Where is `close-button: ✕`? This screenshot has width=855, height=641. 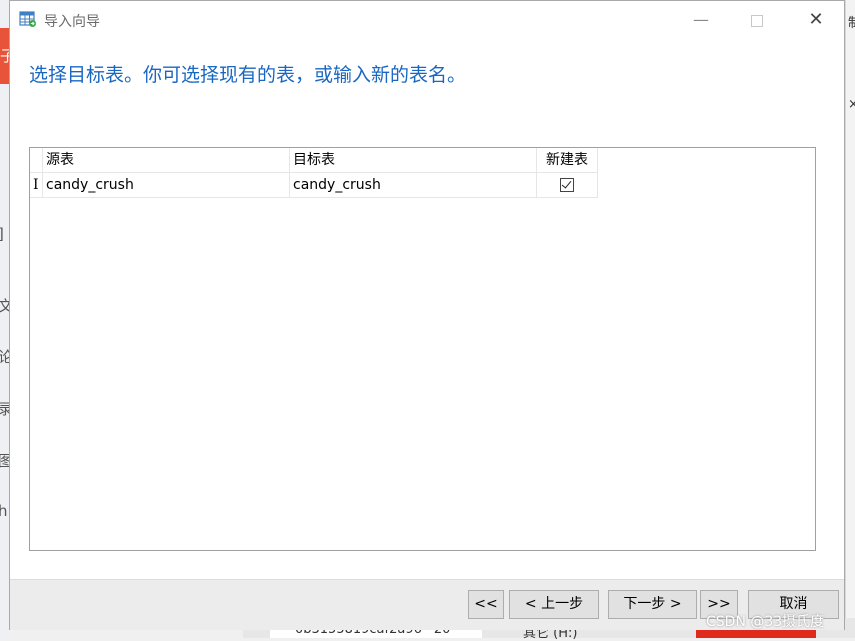 close-button: ✕ is located at coordinates (816, 20).